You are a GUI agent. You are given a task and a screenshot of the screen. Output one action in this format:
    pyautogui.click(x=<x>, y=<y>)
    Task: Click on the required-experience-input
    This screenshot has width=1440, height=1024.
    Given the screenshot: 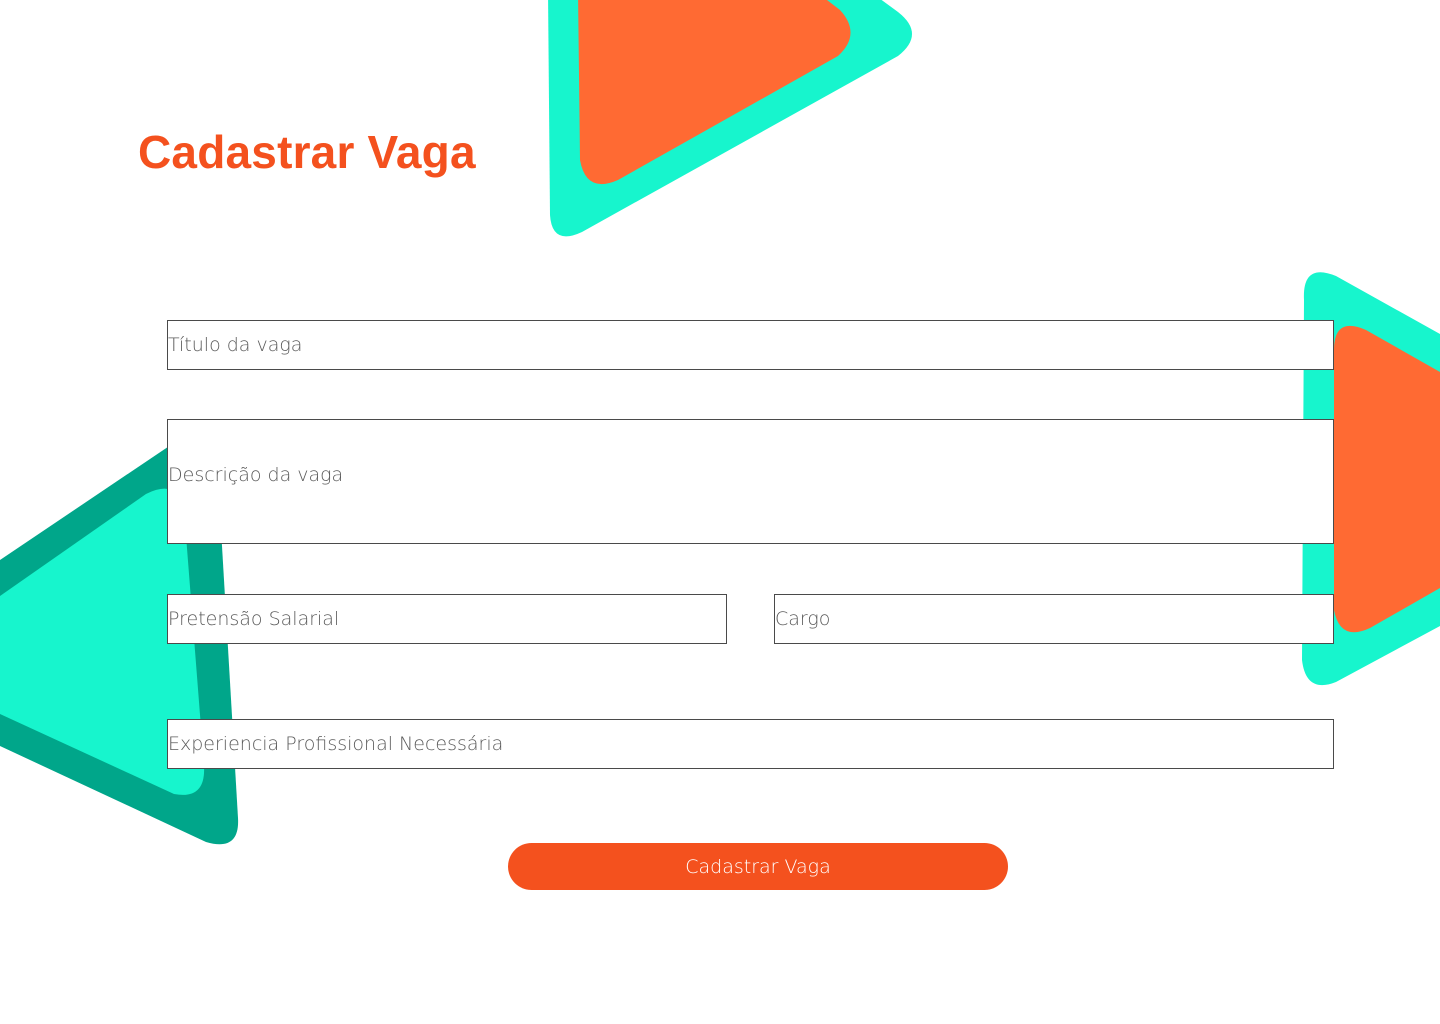 What is the action you would take?
    pyautogui.click(x=750, y=744)
    